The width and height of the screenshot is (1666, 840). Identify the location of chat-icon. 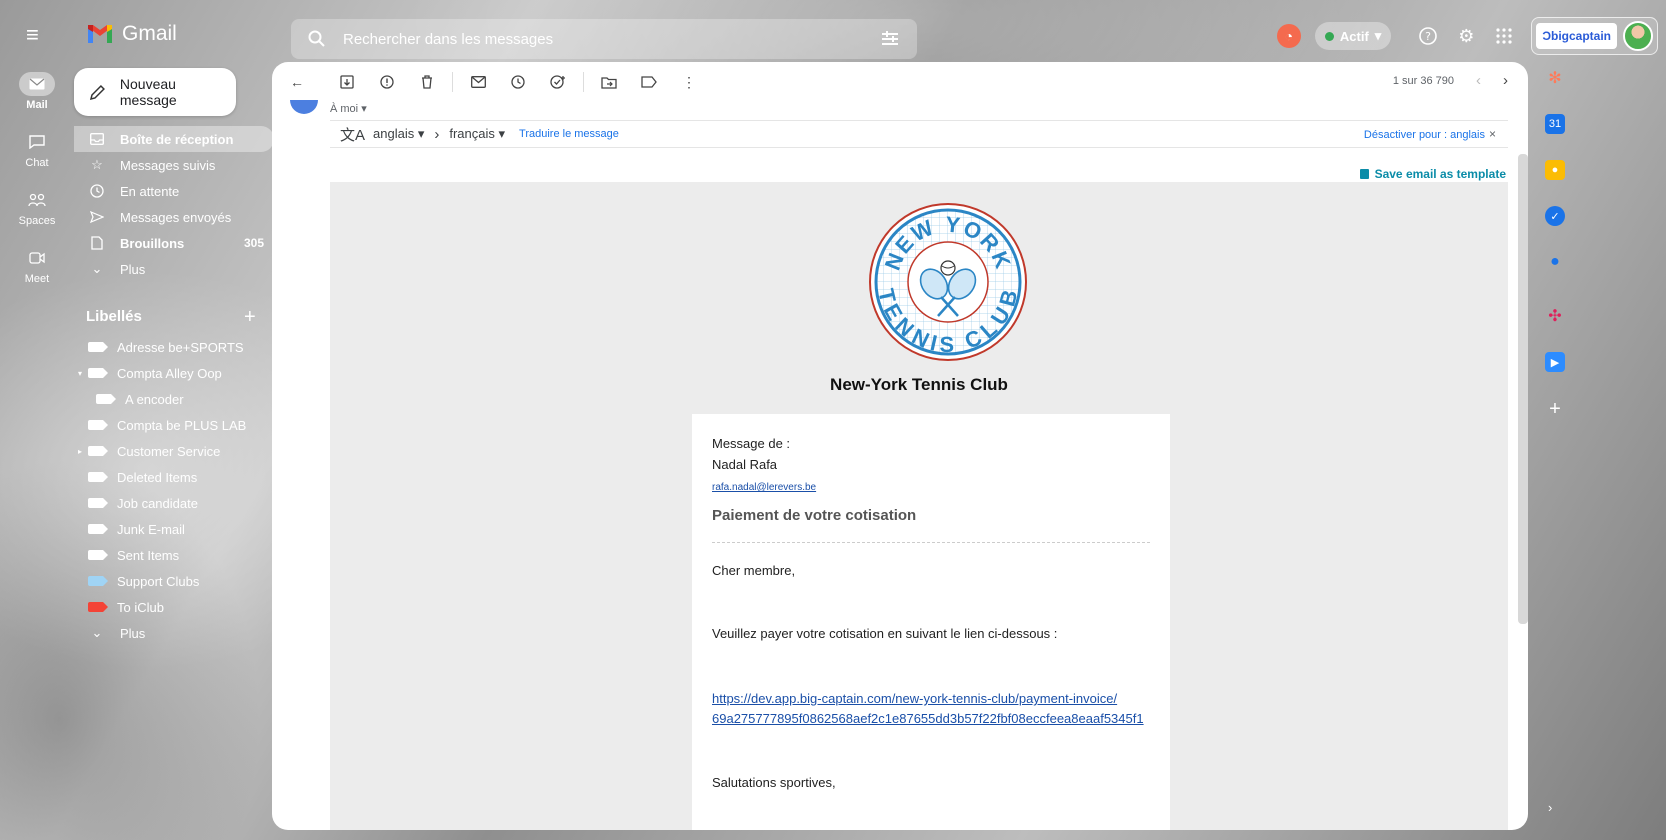
(37, 142).